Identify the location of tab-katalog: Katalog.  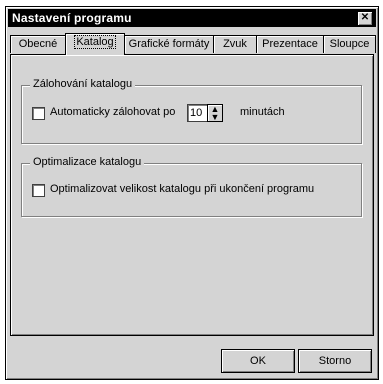
(95, 44).